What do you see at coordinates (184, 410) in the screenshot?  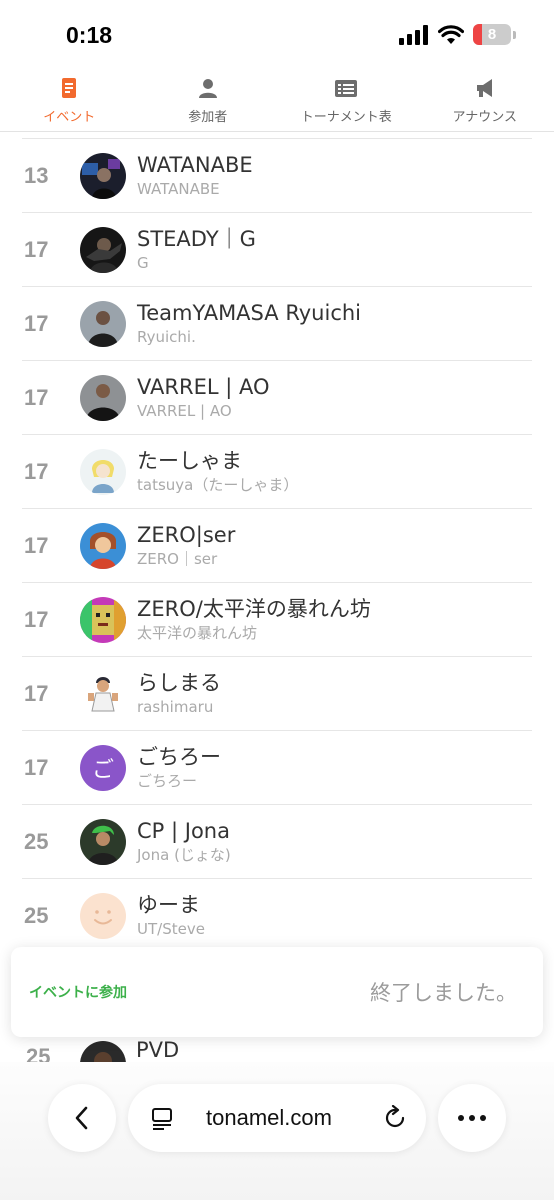 I see `participant-subname: VARREL | AO` at bounding box center [184, 410].